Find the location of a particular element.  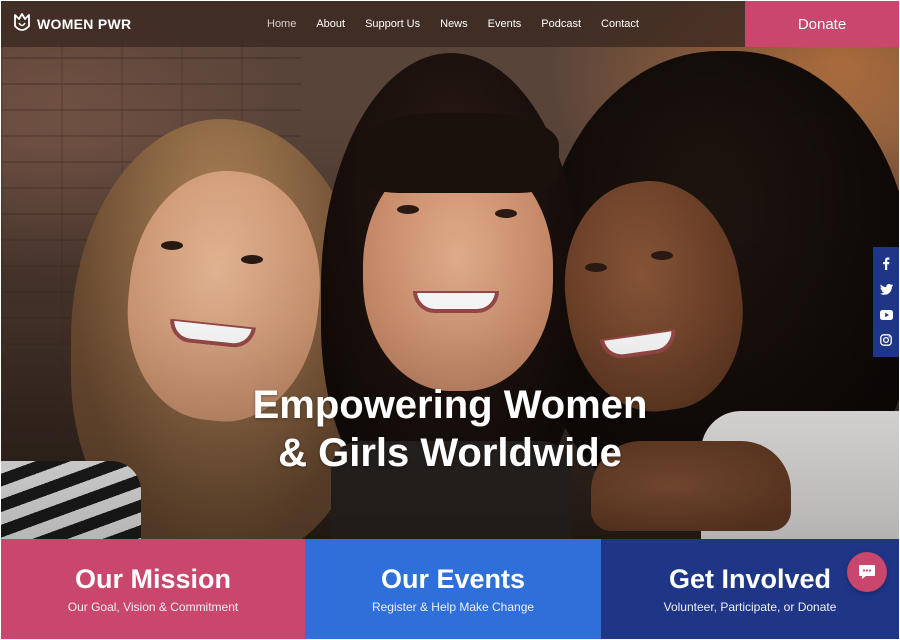

chat-bubble-icon is located at coordinates (867, 572).